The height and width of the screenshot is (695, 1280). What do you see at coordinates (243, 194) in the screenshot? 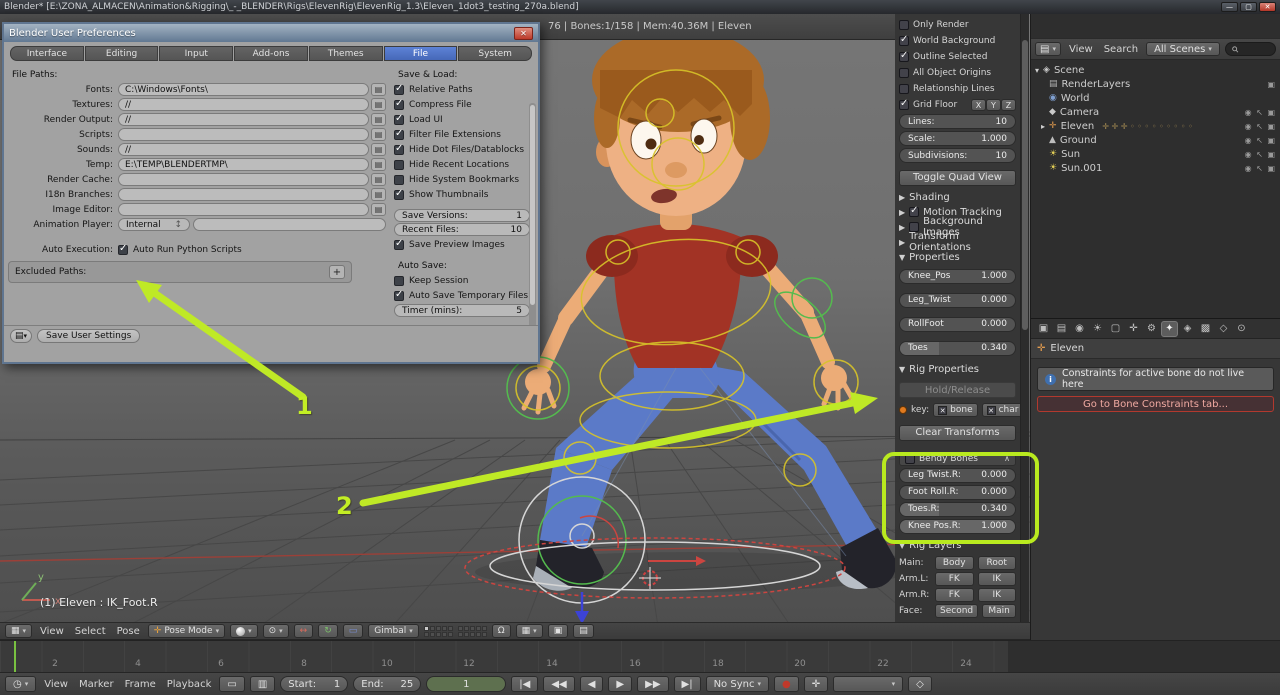
I see `i18n-path-input` at bounding box center [243, 194].